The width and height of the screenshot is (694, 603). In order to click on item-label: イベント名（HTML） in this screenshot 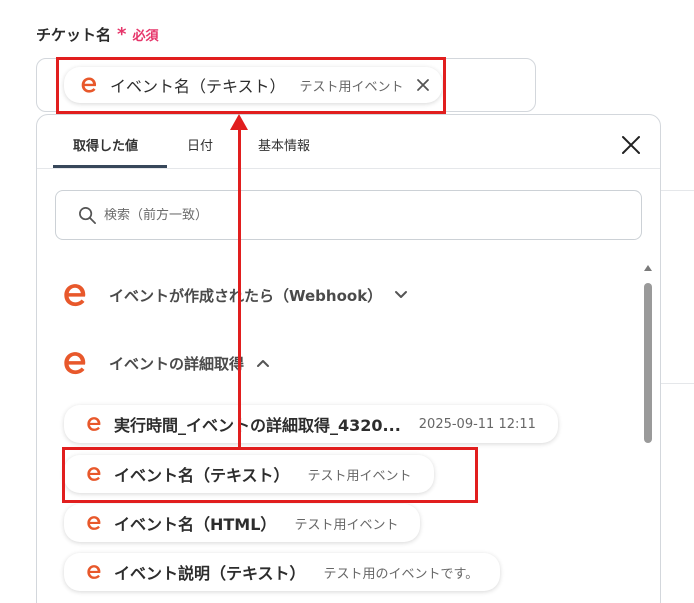, I will do `click(195, 524)`.